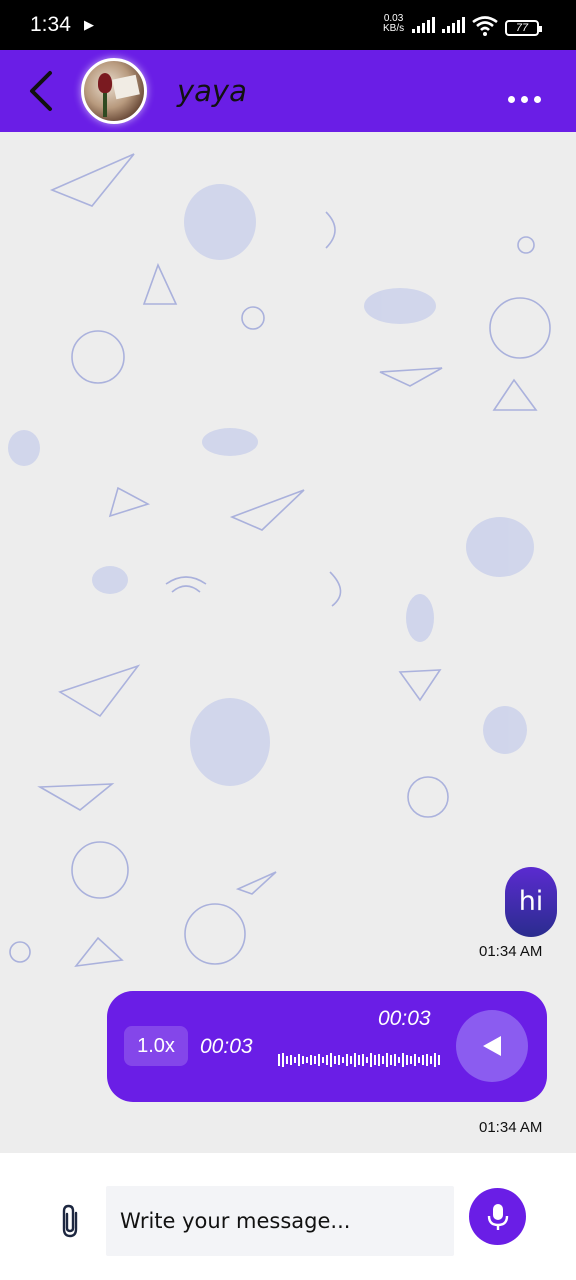 The width and height of the screenshot is (576, 1280). Describe the element at coordinates (360, 1060) in the screenshot. I see `waveform` at that location.